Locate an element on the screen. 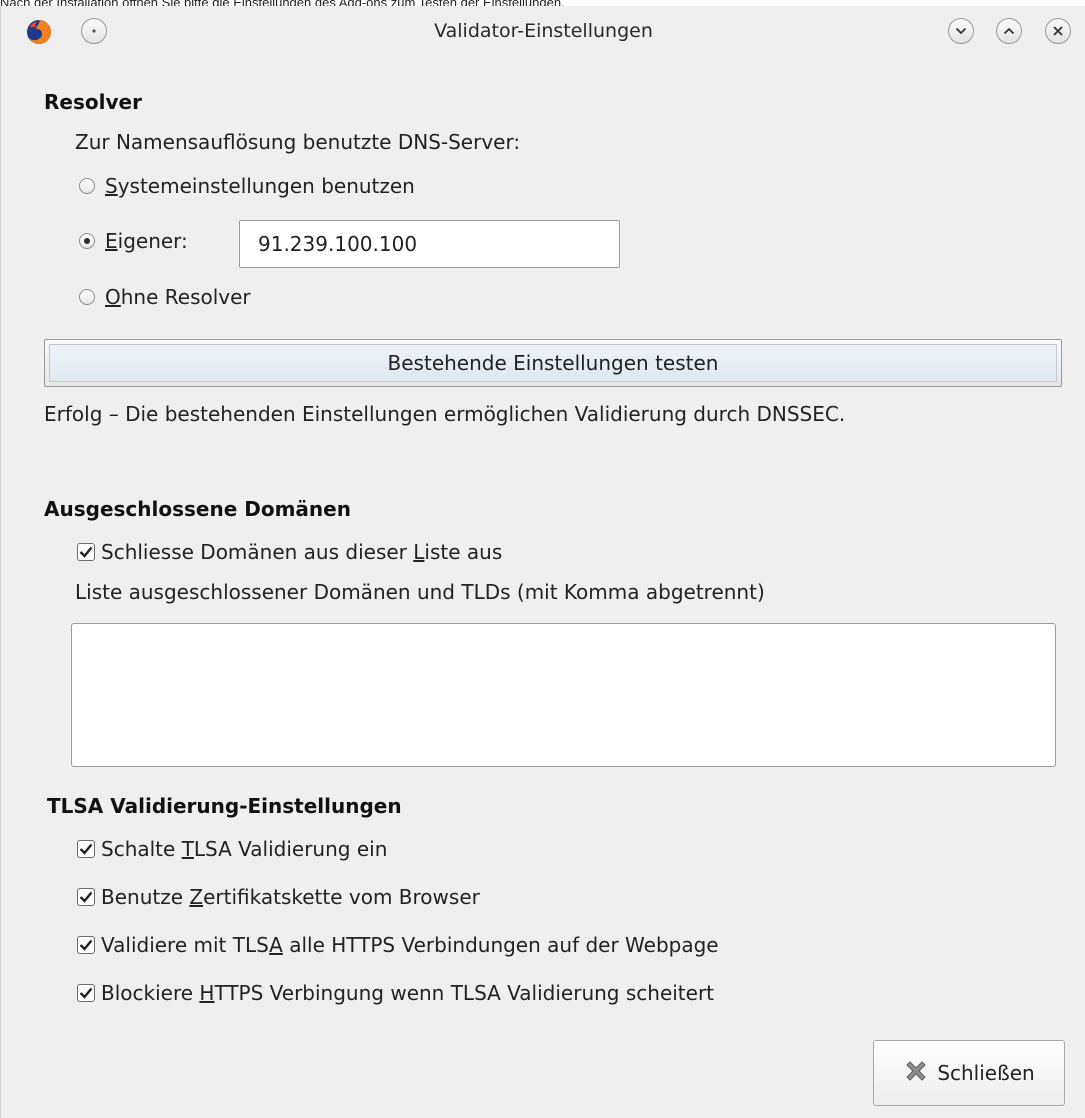 This screenshot has height=1118, width=1085. radio-label-no-resolver: Ohne Resolver is located at coordinates (178, 297).